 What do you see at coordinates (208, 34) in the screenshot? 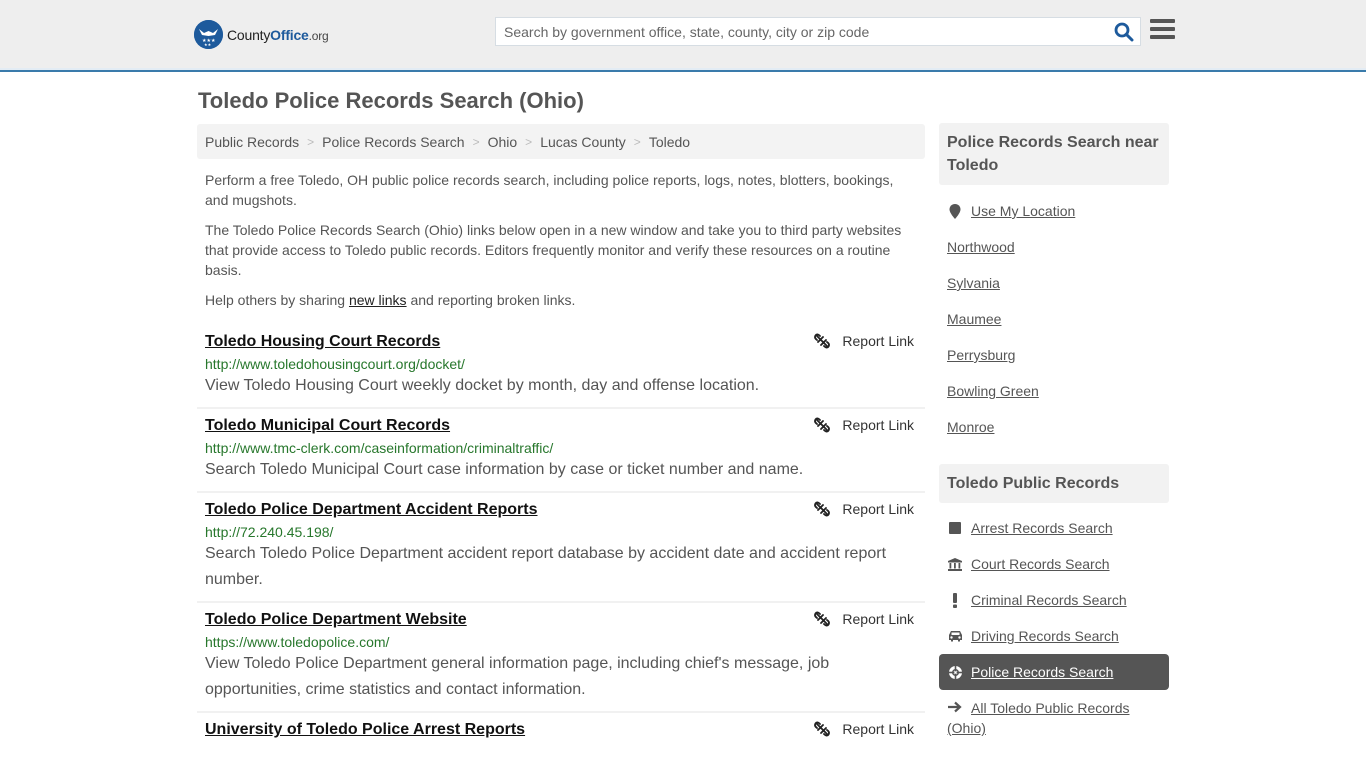
I see `eagle-logo-icon: ★★★ ★★` at bounding box center [208, 34].